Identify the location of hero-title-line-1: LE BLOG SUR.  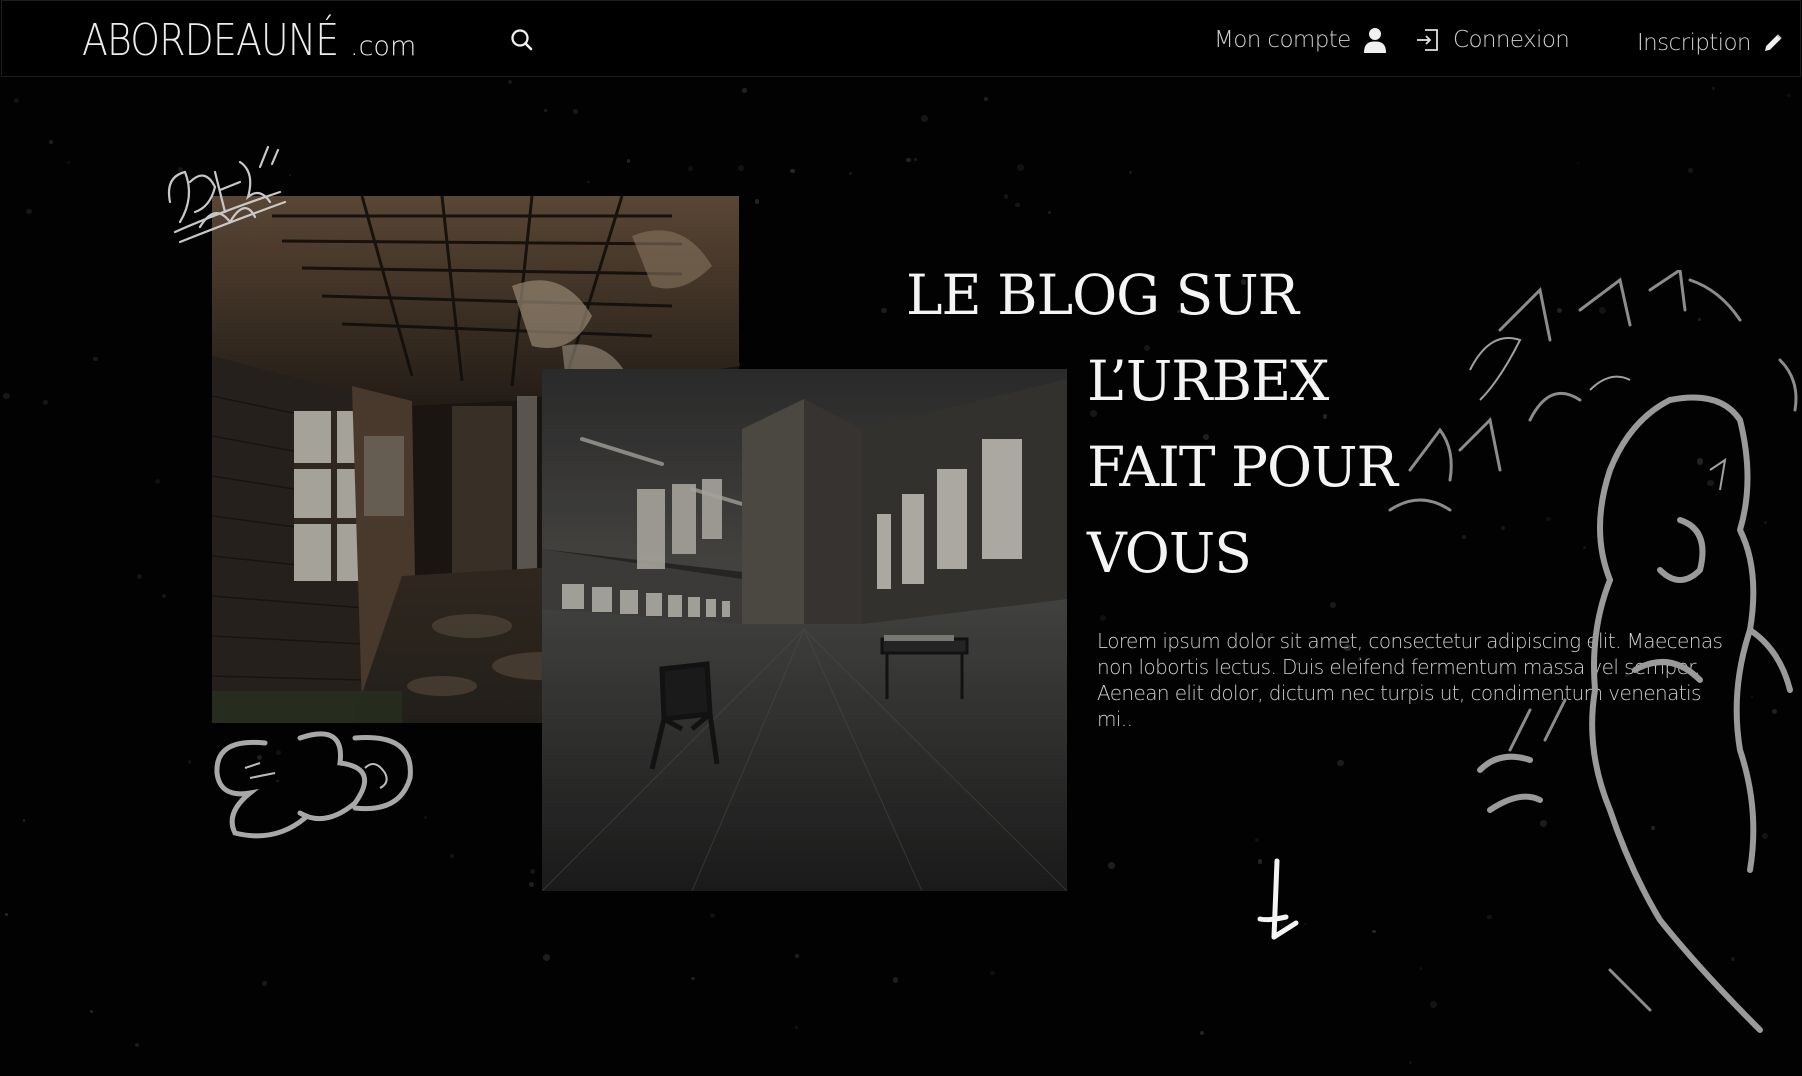
(1102, 295).